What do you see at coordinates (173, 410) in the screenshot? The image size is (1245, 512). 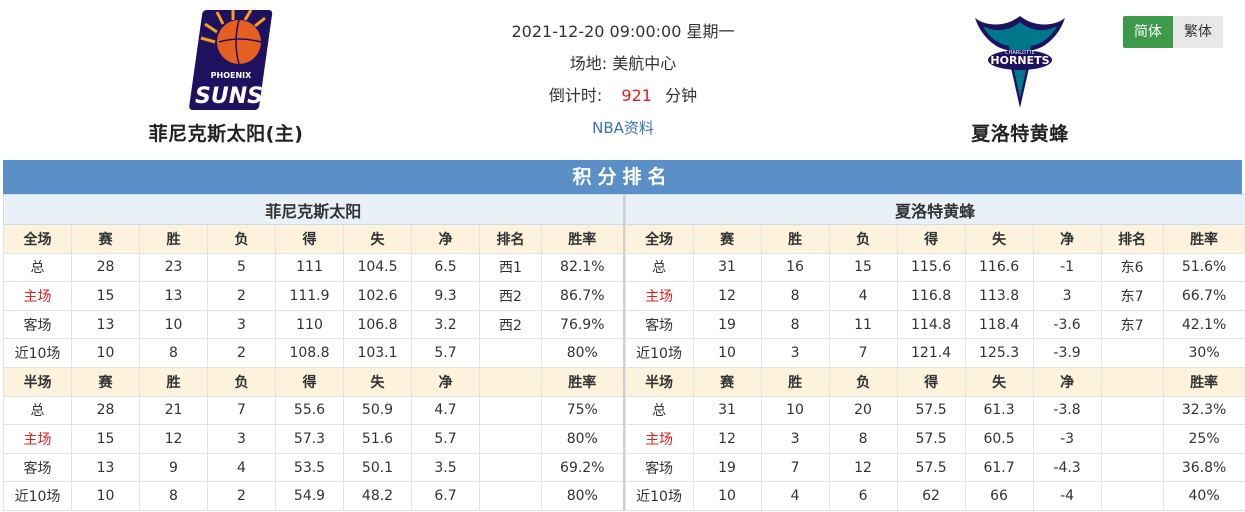 I see `stat-cell: 21` at bounding box center [173, 410].